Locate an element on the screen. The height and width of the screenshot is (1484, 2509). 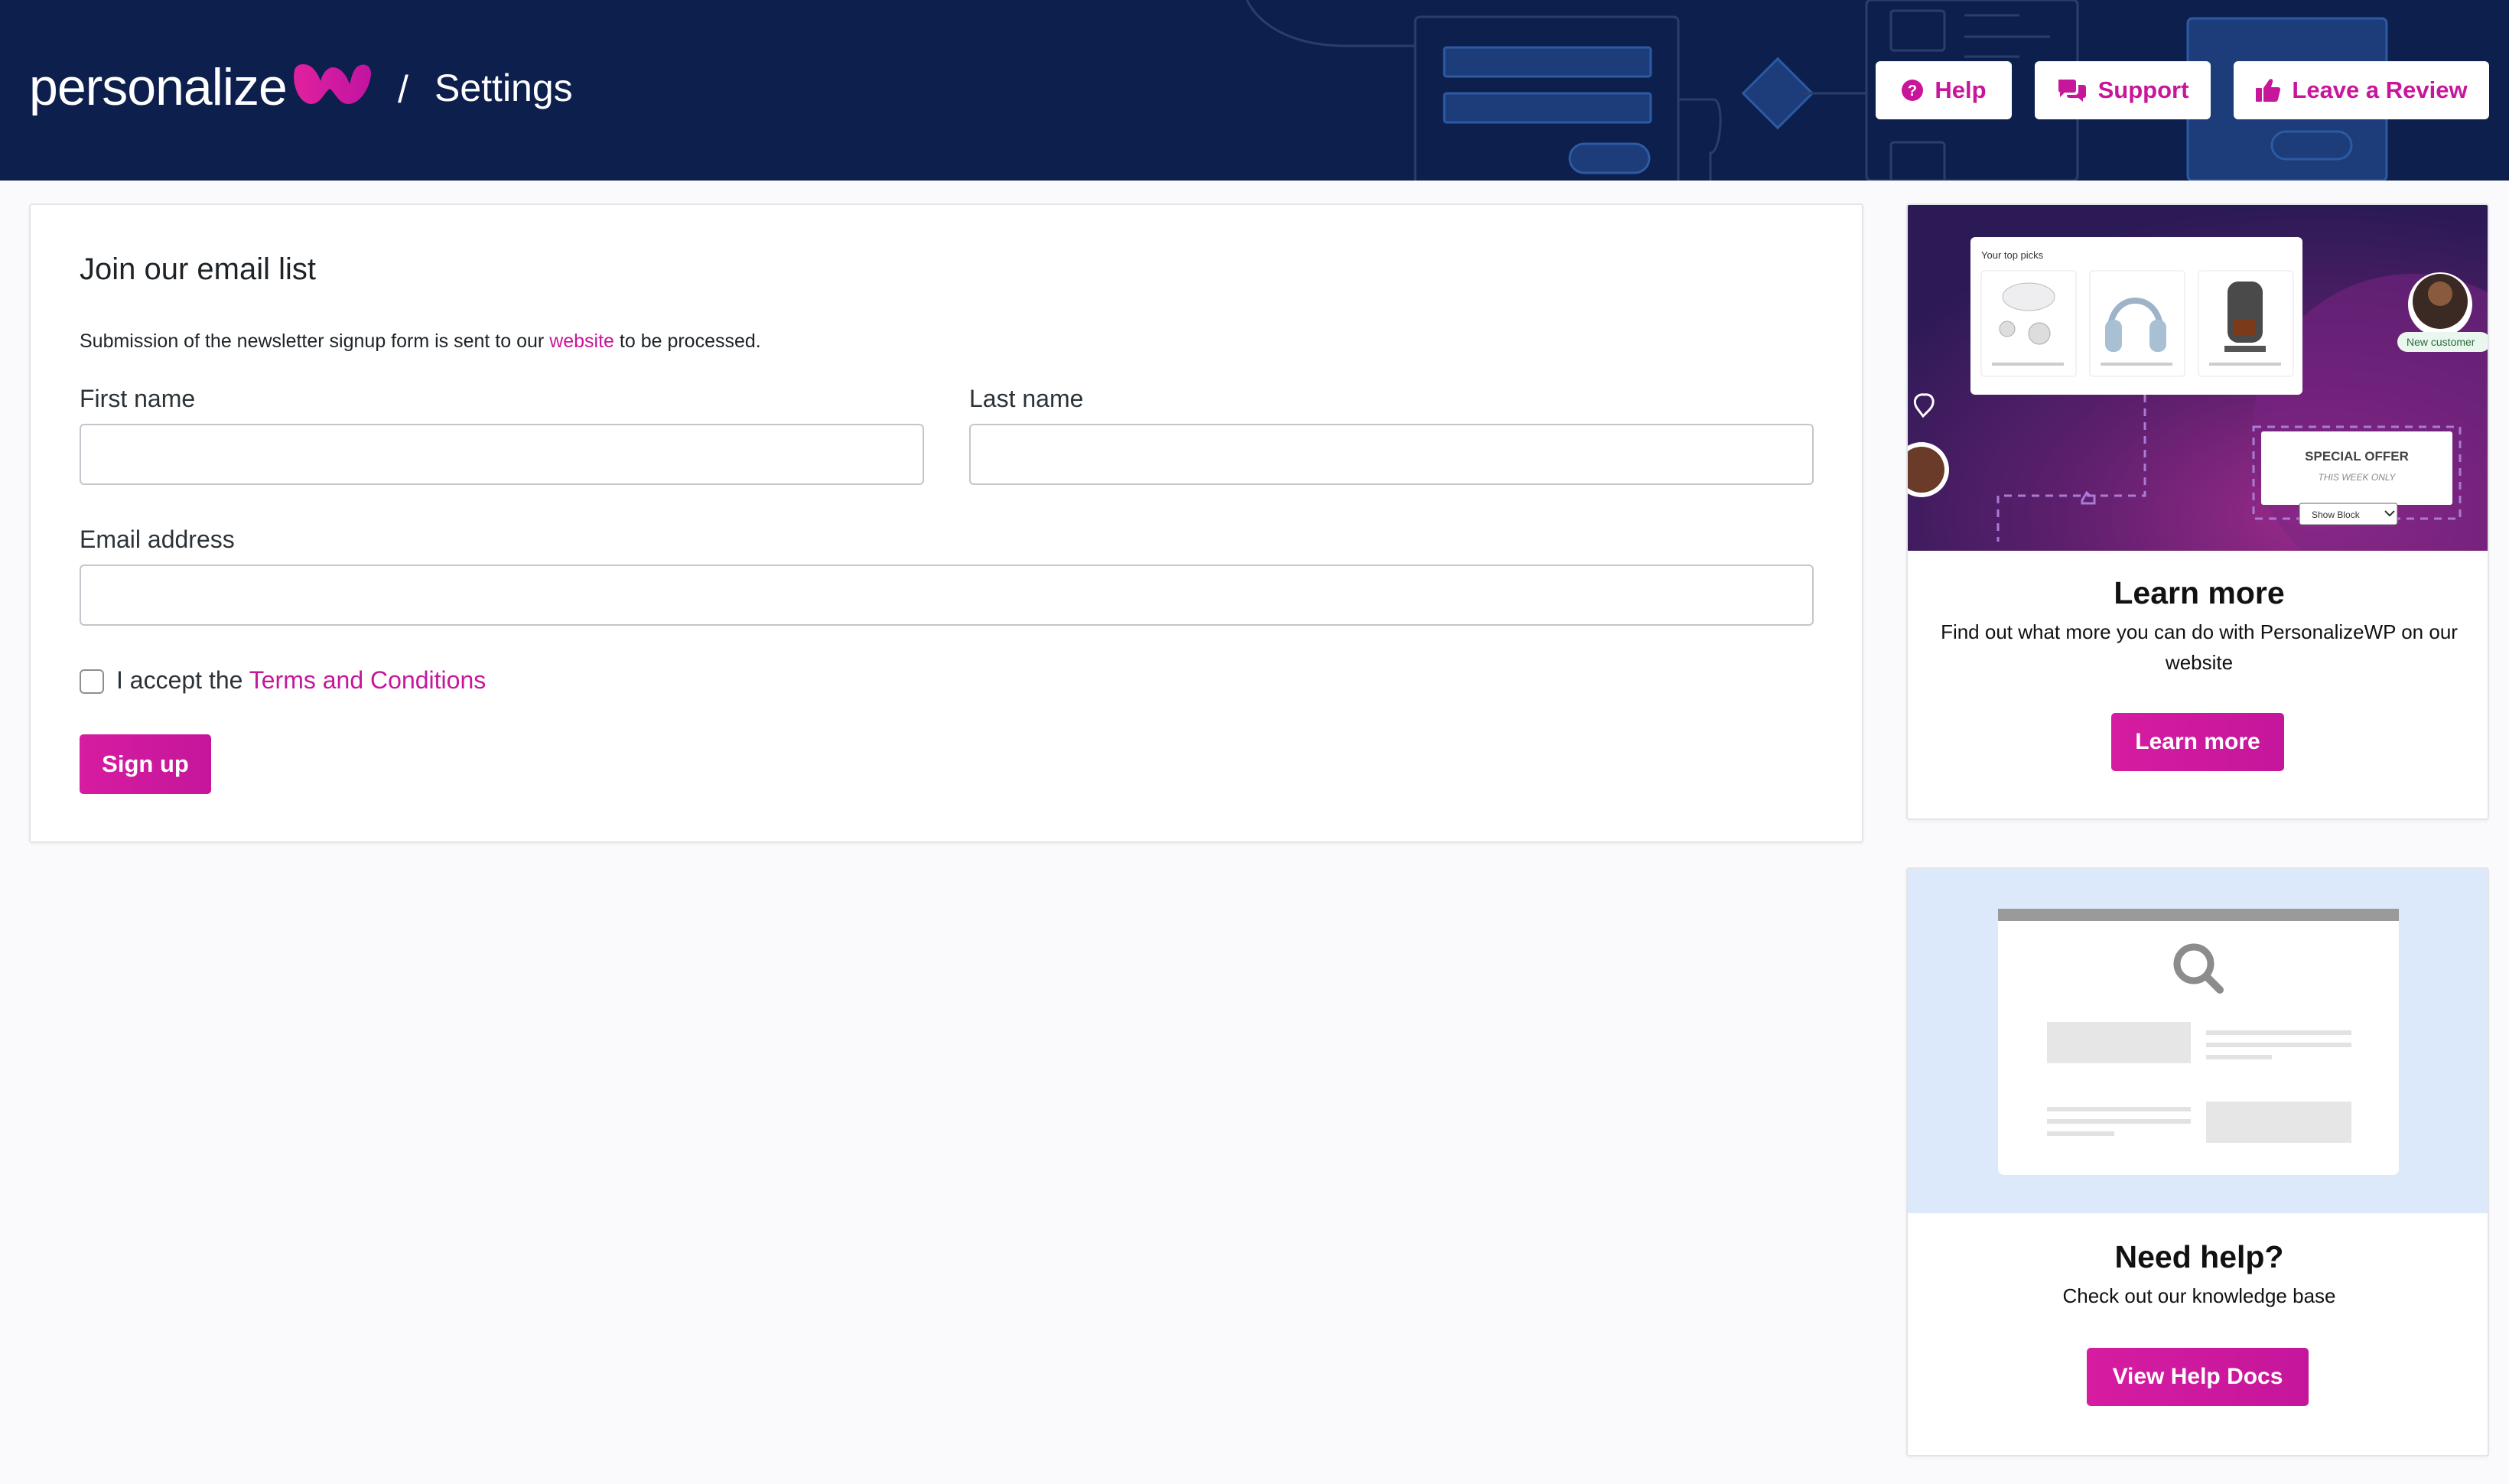
new-customer-label: New customer is located at coordinates (2440, 342).